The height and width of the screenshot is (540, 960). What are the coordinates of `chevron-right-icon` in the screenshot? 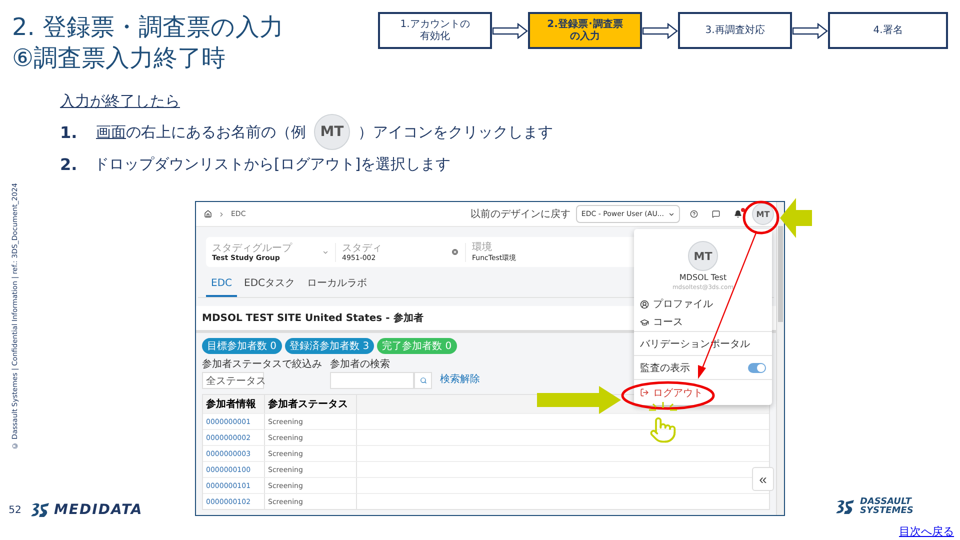 It's located at (221, 214).